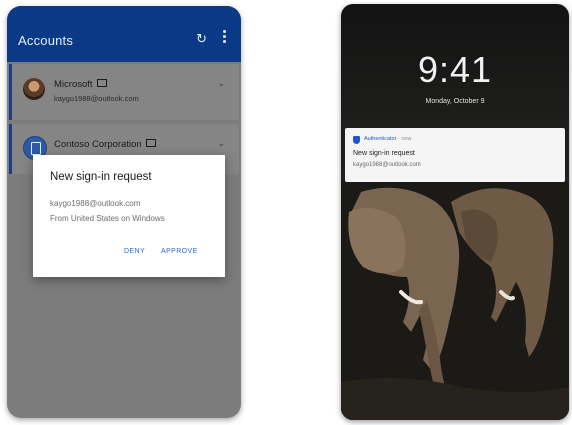  I want to click on avatar, so click(34, 89).